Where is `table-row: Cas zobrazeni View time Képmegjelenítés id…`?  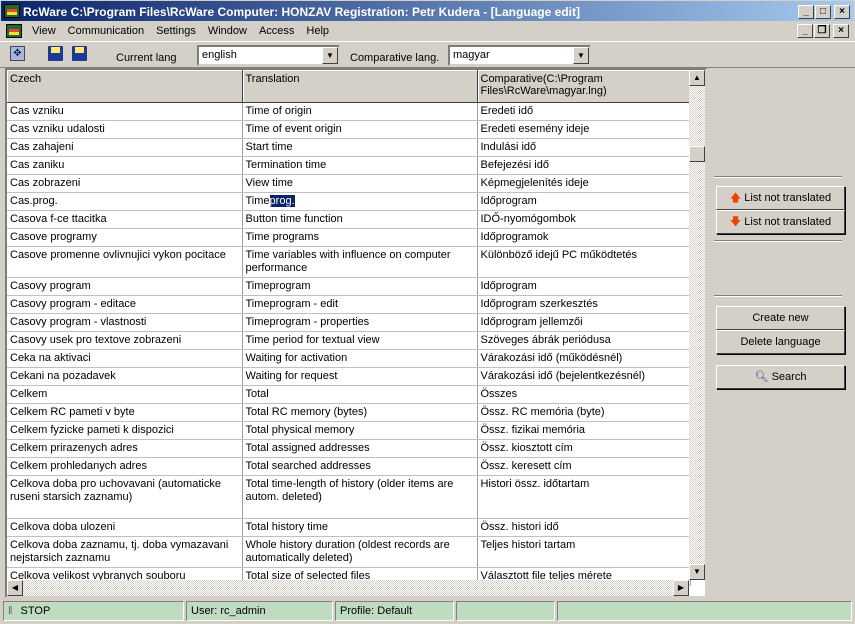
table-row: Cas zobrazeni View time Képmegjelenítés id… is located at coordinates (349, 183).